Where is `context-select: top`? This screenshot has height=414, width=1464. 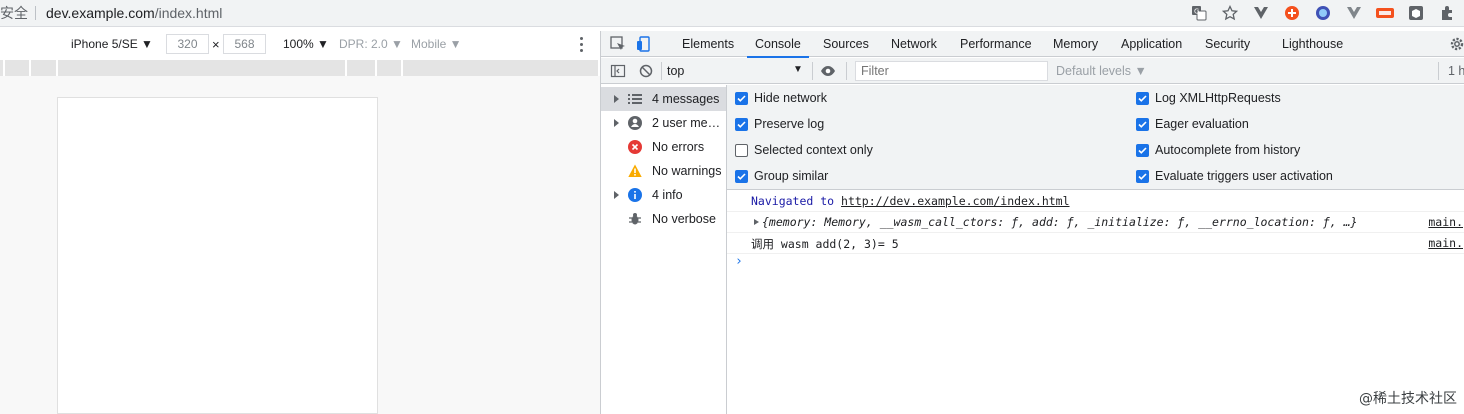
context-select: top is located at coordinates (737, 71).